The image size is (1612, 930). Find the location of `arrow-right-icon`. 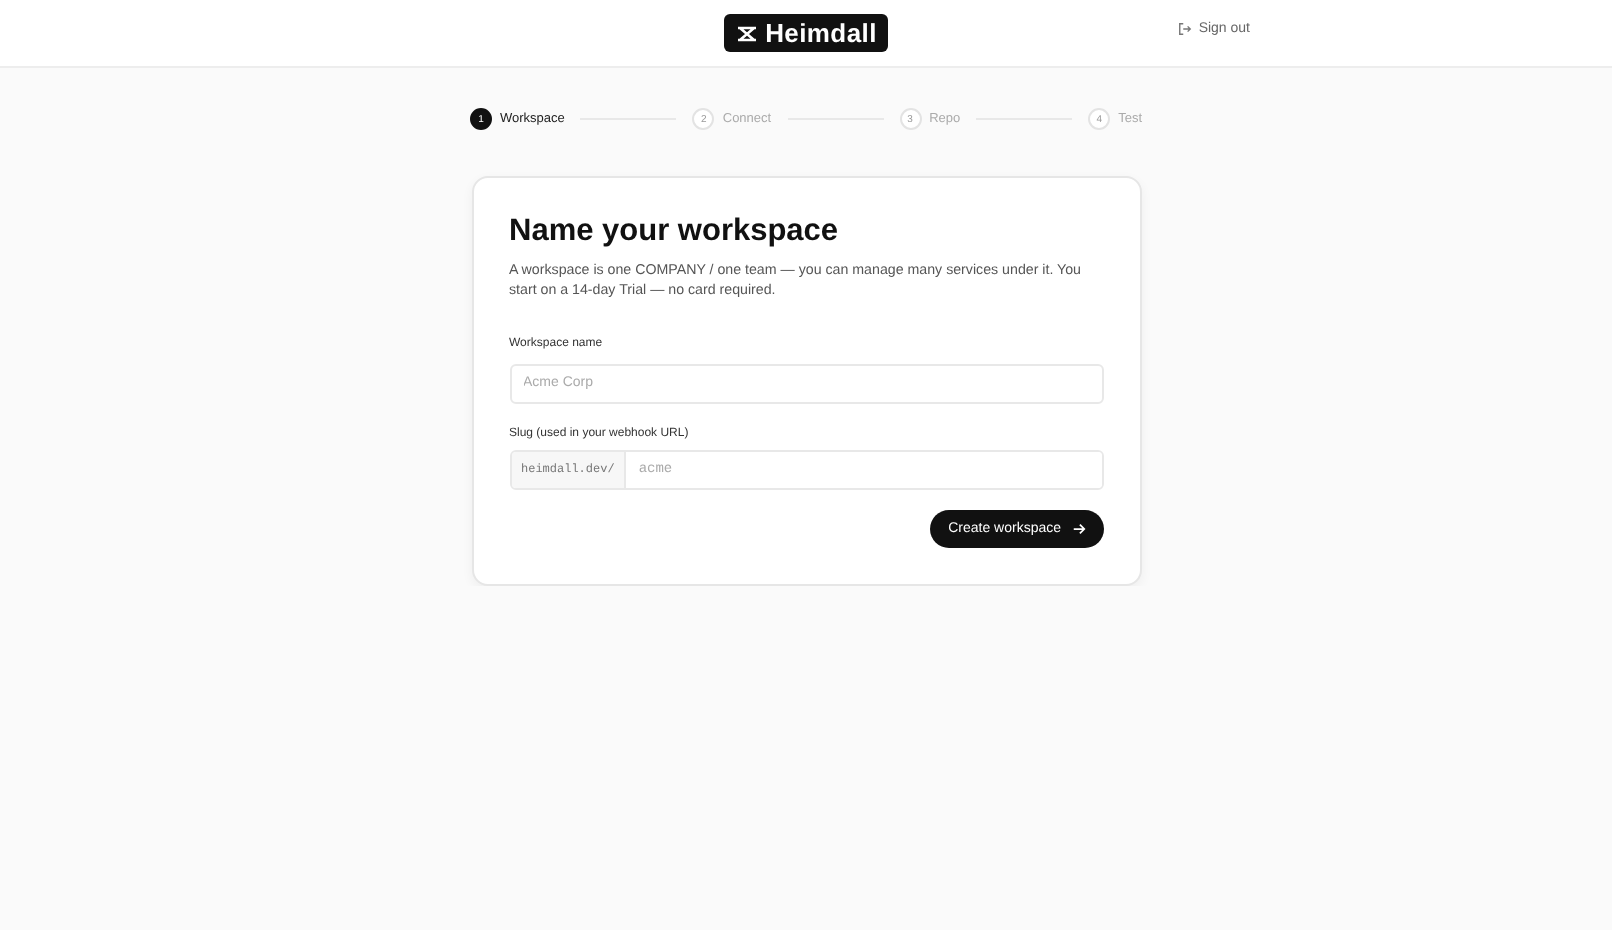

arrow-right-icon is located at coordinates (1078, 528).